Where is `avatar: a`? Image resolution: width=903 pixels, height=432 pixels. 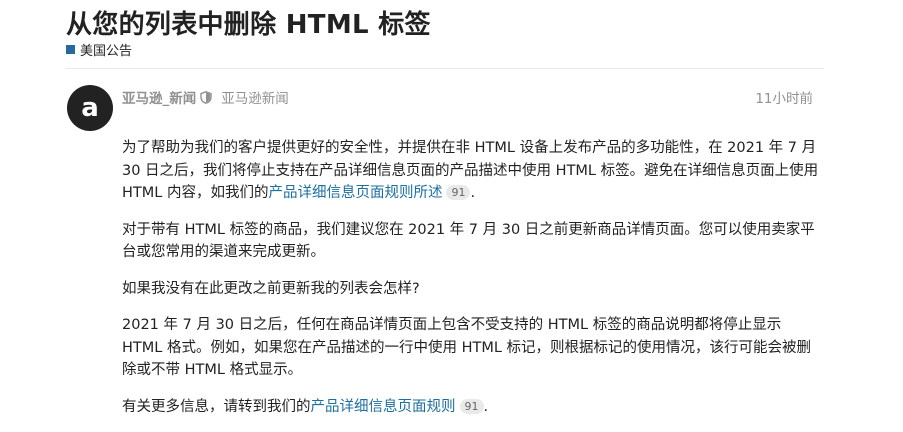
avatar: a is located at coordinates (90, 108).